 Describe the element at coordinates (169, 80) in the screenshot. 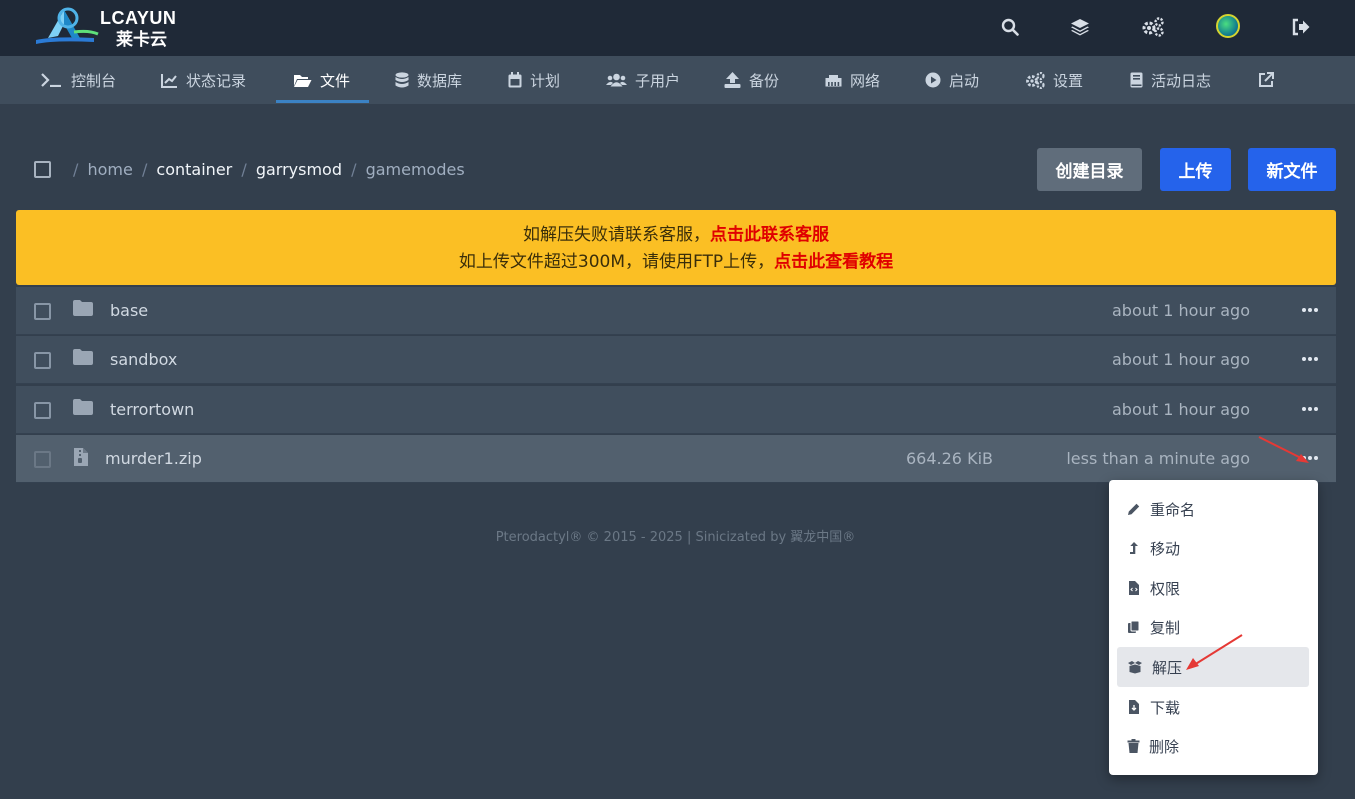

I see `chart-line-icon` at that location.